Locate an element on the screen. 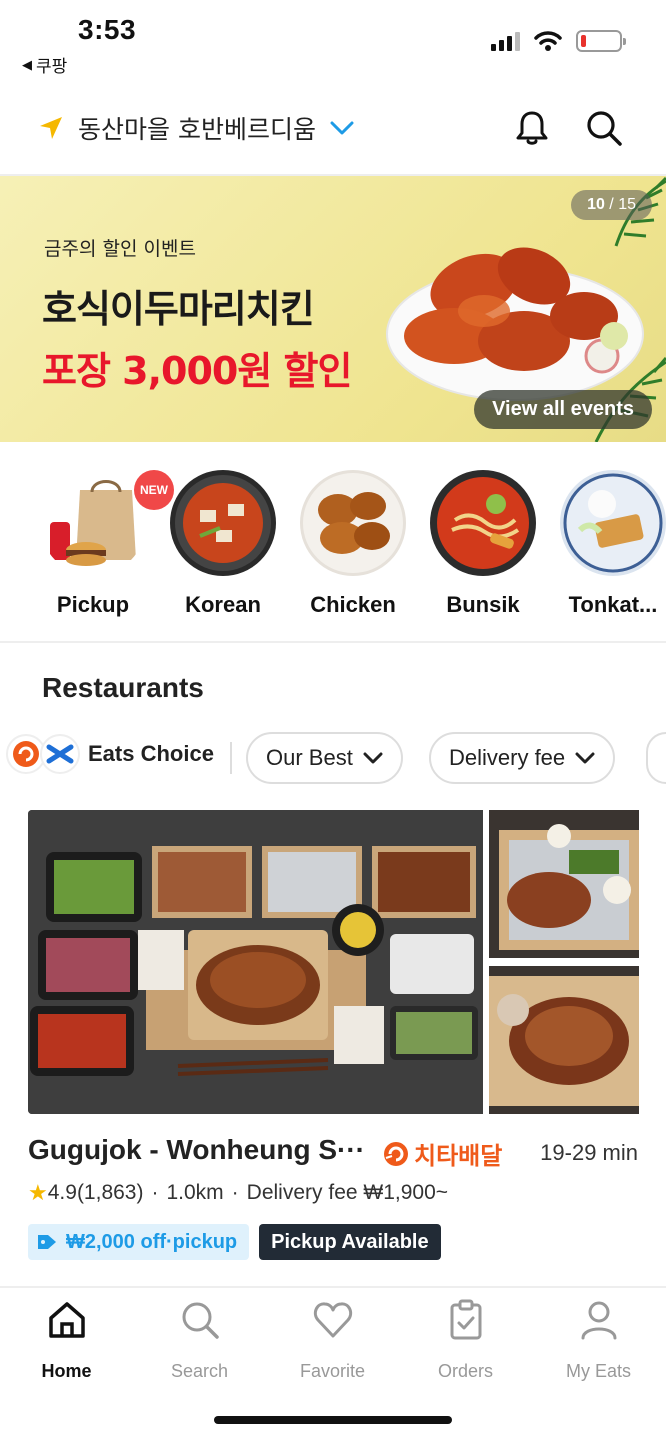  back-app-label: 쿠팡 is located at coordinates (52, 66).